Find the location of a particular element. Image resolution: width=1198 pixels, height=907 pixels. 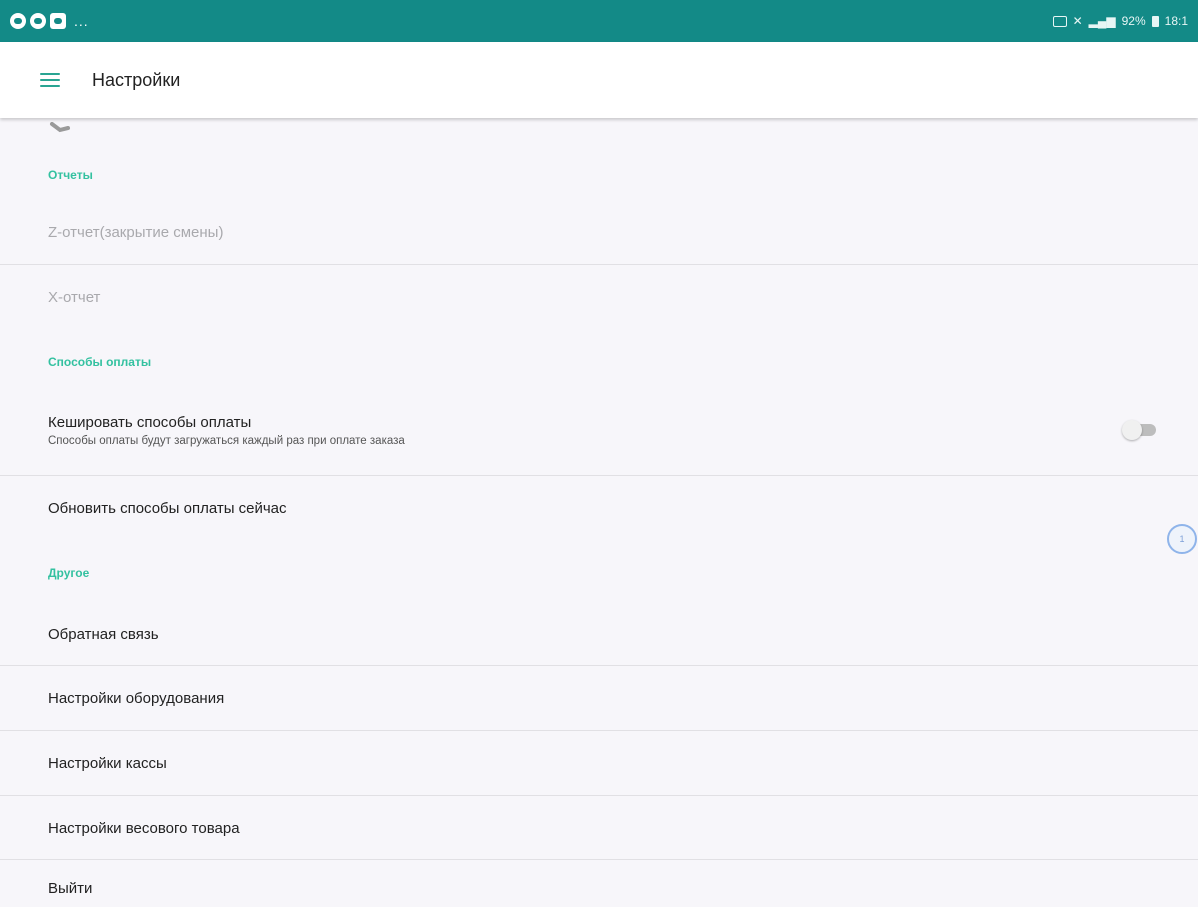

app-icon is located at coordinates (58, 21).